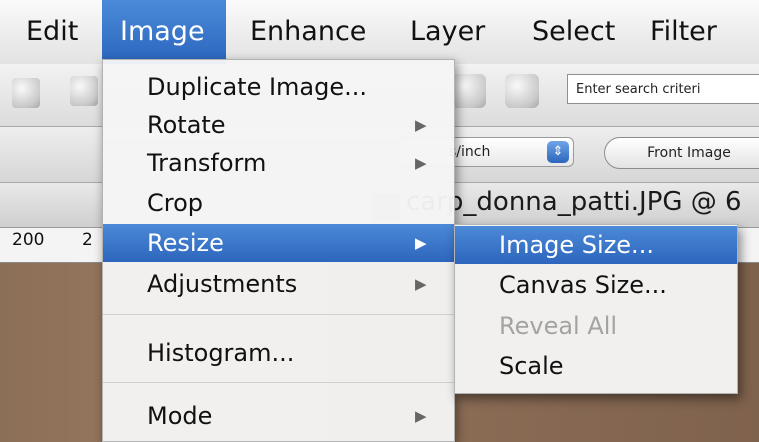 This screenshot has width=759, height=442. Describe the element at coordinates (222, 284) in the screenshot. I see `menu-item-label: Adjustments` at that location.